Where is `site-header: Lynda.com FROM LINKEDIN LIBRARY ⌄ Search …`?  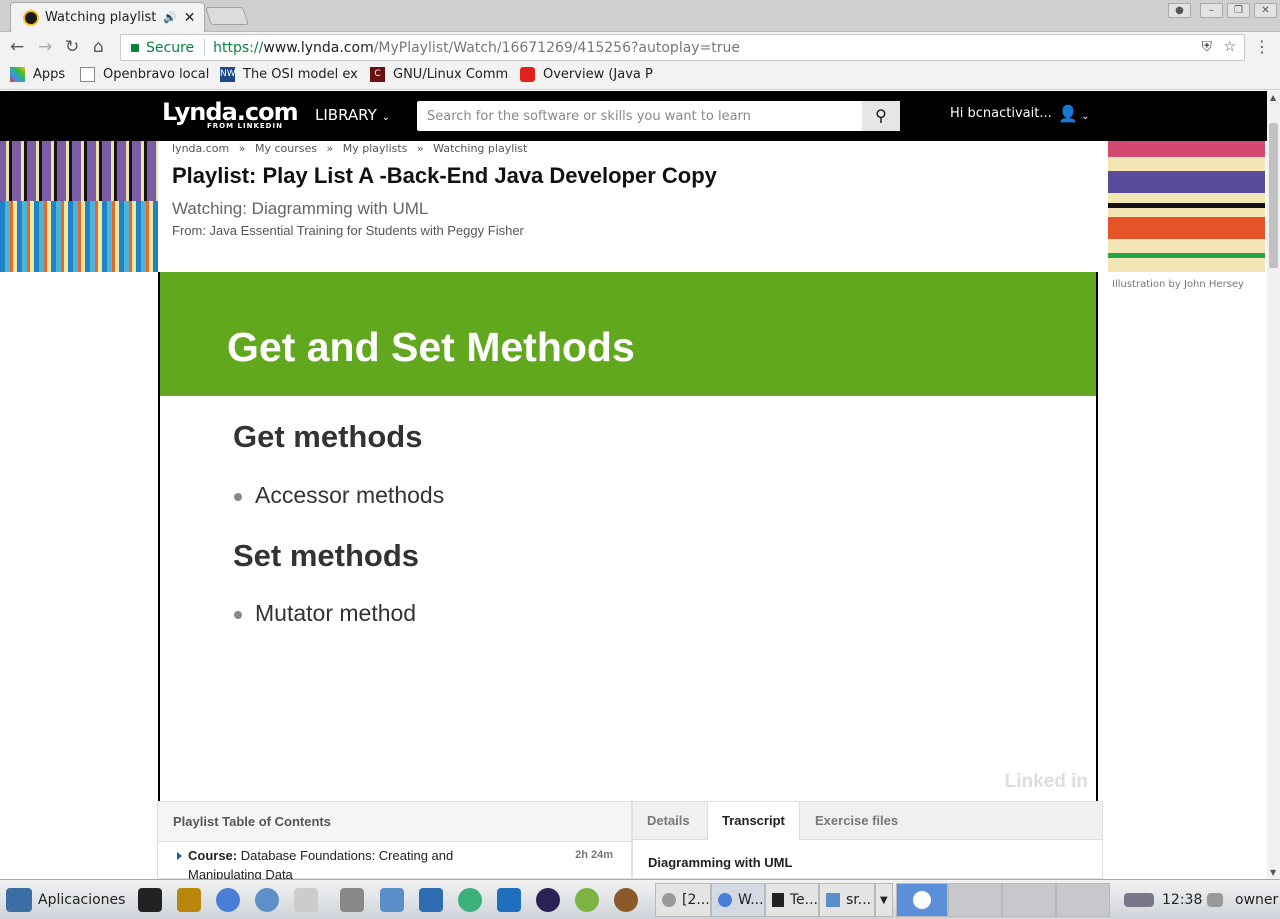
site-header: Lynda.com FROM LINKEDIN LIBRARY ⌄ Search … is located at coordinates (633, 116).